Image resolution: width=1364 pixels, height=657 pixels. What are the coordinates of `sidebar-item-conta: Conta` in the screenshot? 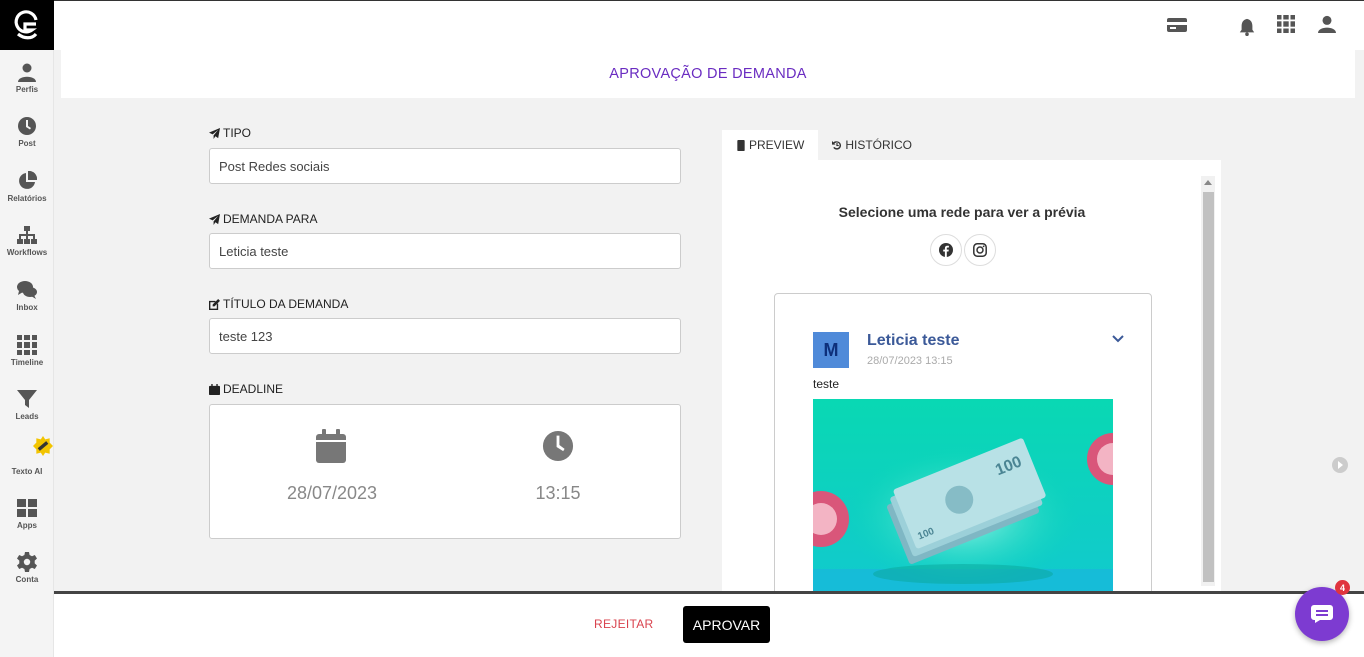 It's located at (27, 568).